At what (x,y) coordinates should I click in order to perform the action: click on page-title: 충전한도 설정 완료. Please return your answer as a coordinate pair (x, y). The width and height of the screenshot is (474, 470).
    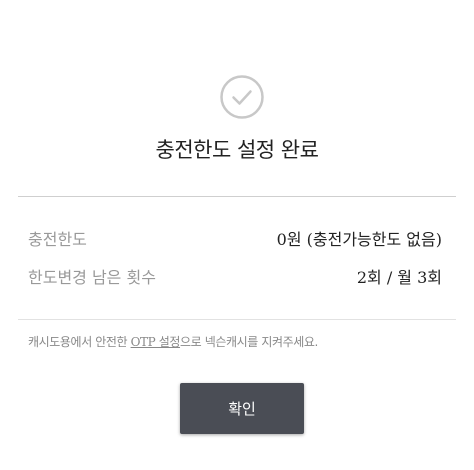
    Looking at the image, I should click on (237, 150).